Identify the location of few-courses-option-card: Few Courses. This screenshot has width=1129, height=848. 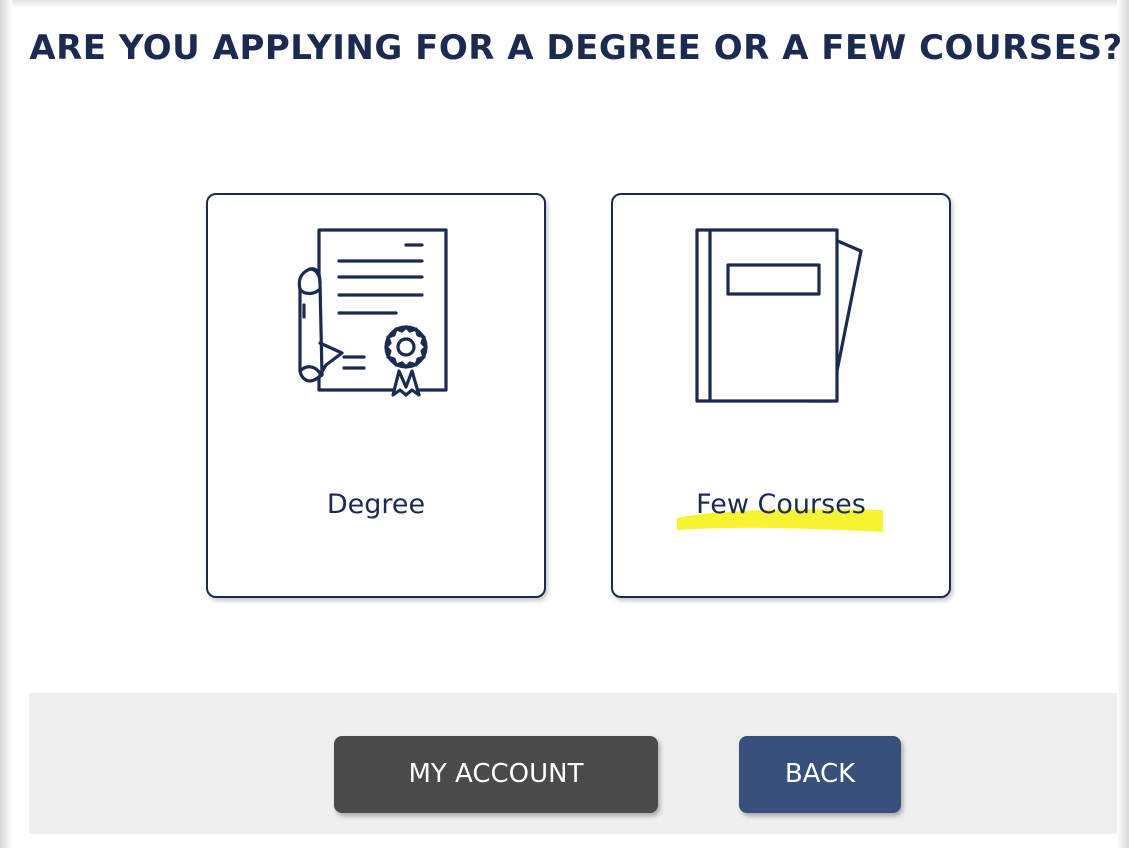
(781, 395).